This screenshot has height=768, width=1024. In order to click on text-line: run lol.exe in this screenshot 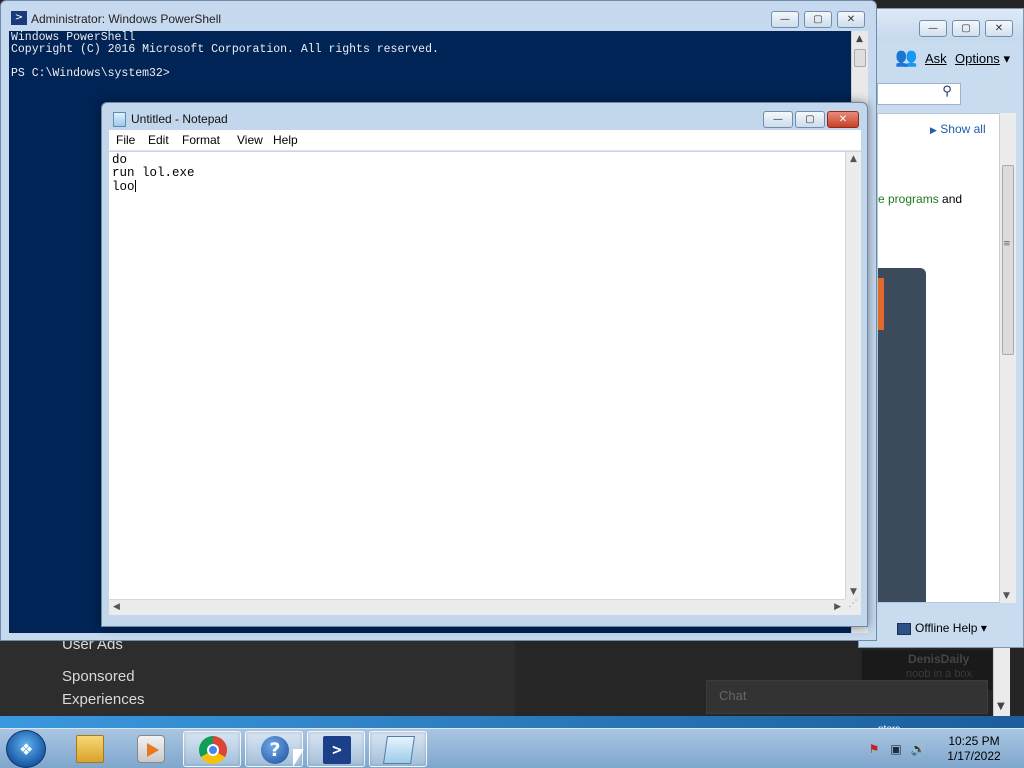, I will do `click(153, 173)`.